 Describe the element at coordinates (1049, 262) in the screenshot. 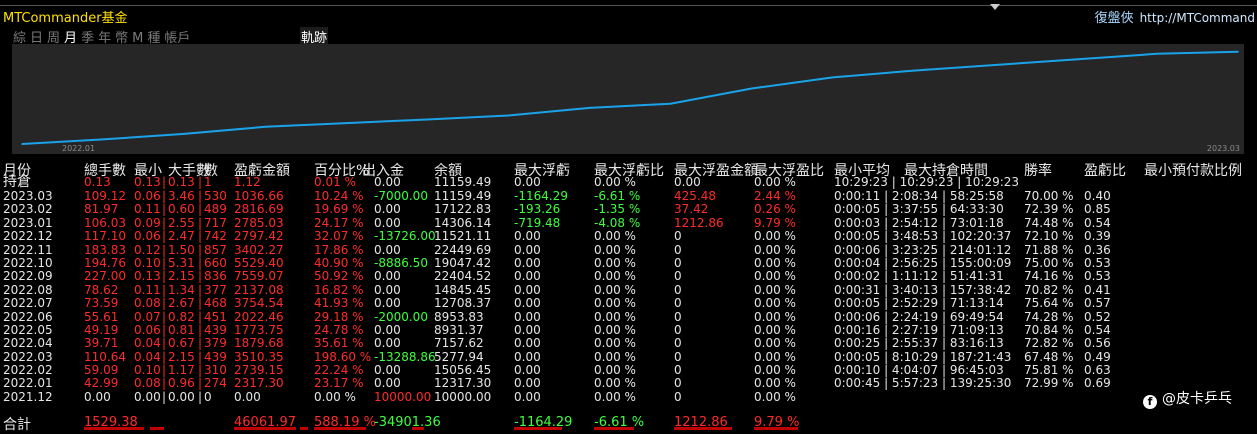

I see `cell-win: 75.00 %` at that location.